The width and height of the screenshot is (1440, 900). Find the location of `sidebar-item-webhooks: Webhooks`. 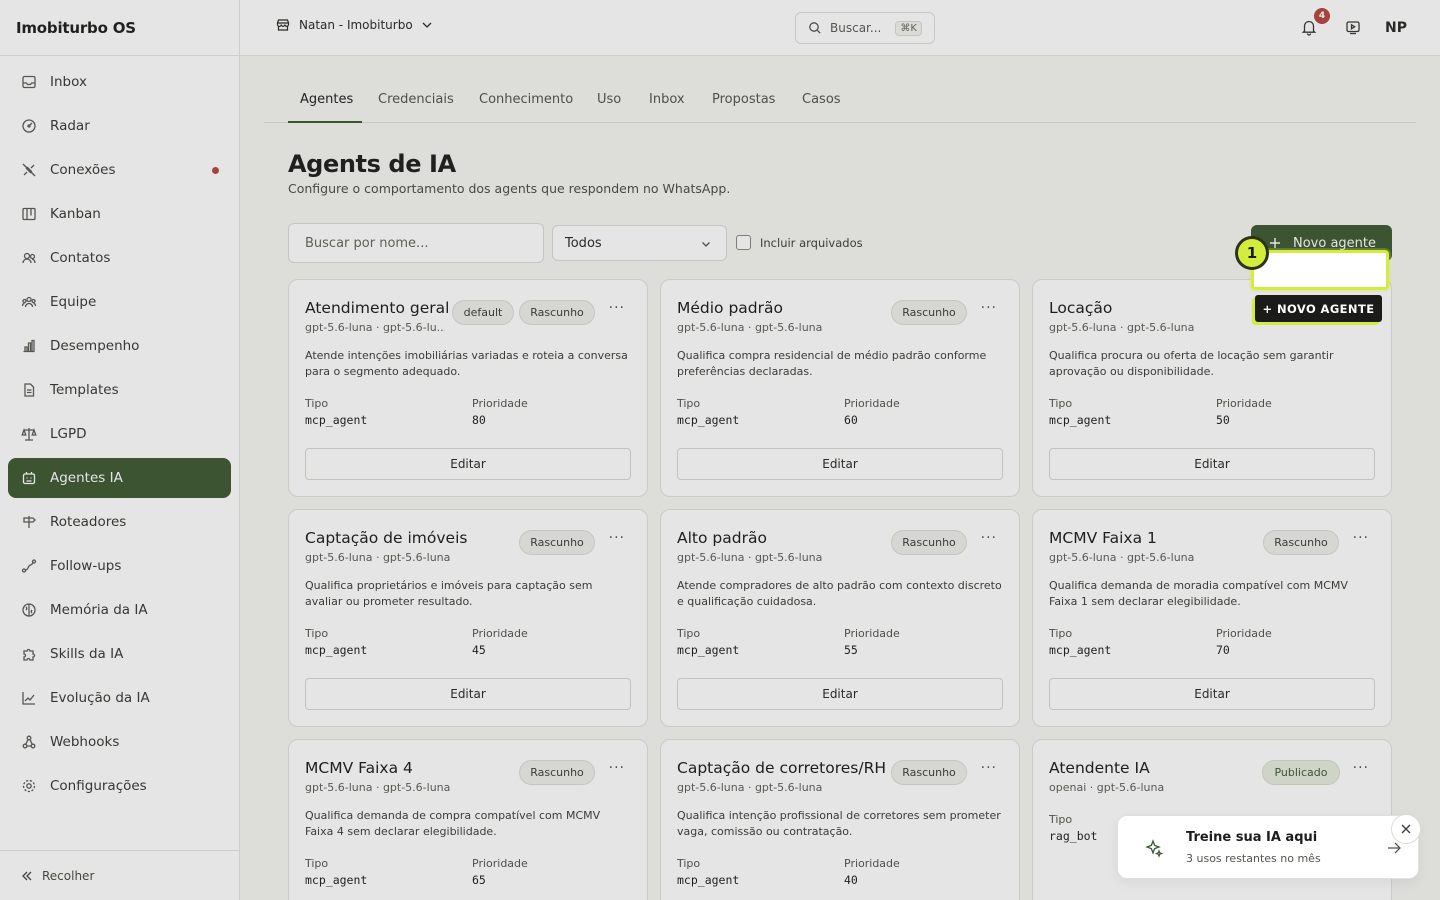

sidebar-item-webhooks: Webhooks is located at coordinates (119, 742).